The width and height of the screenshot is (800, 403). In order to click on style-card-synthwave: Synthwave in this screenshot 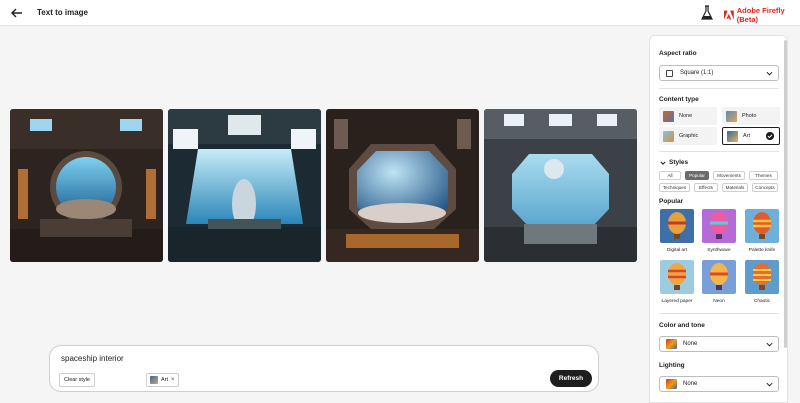, I will do `click(719, 231)`.